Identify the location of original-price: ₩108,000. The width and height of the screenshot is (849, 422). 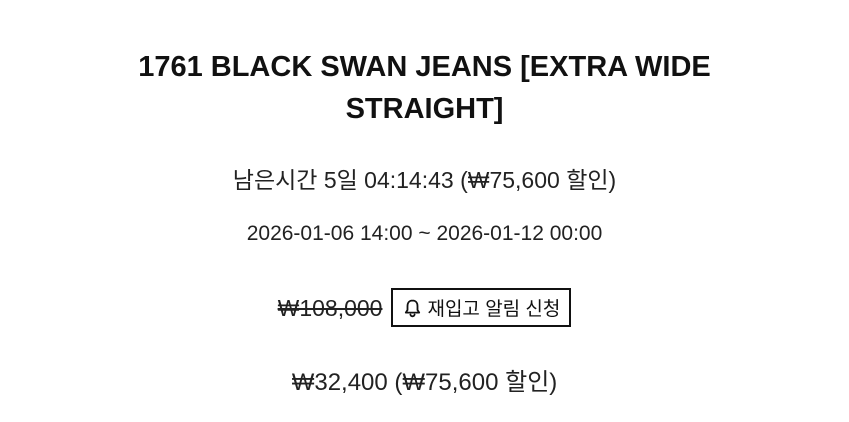
(330, 307).